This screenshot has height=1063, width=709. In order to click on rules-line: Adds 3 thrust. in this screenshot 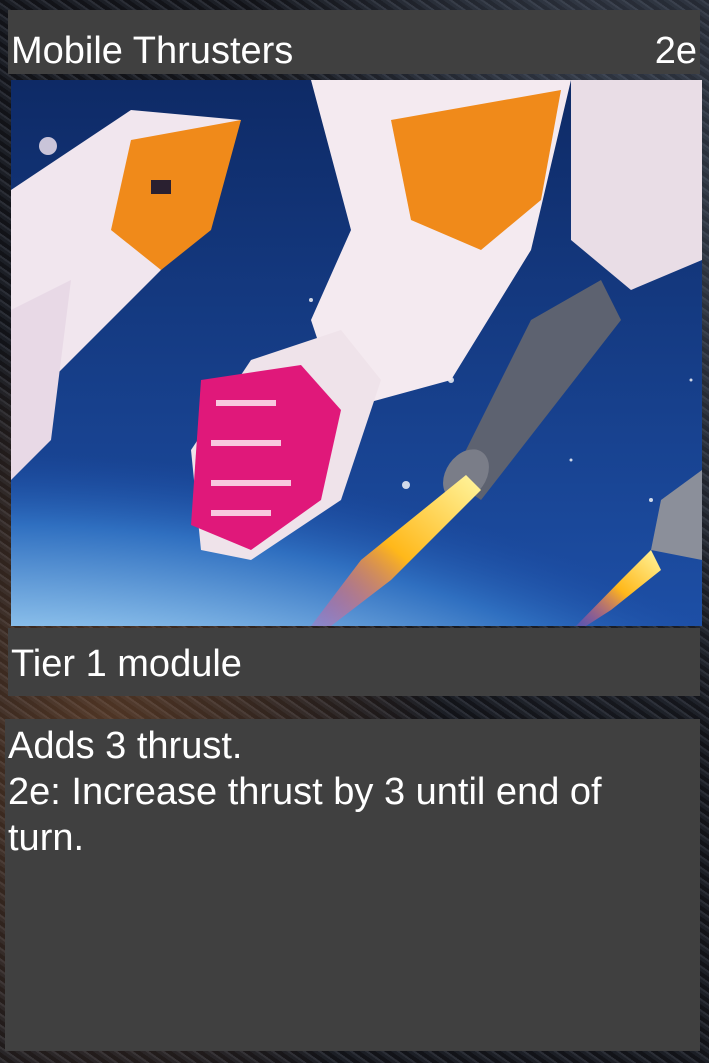, I will do `click(125, 746)`.